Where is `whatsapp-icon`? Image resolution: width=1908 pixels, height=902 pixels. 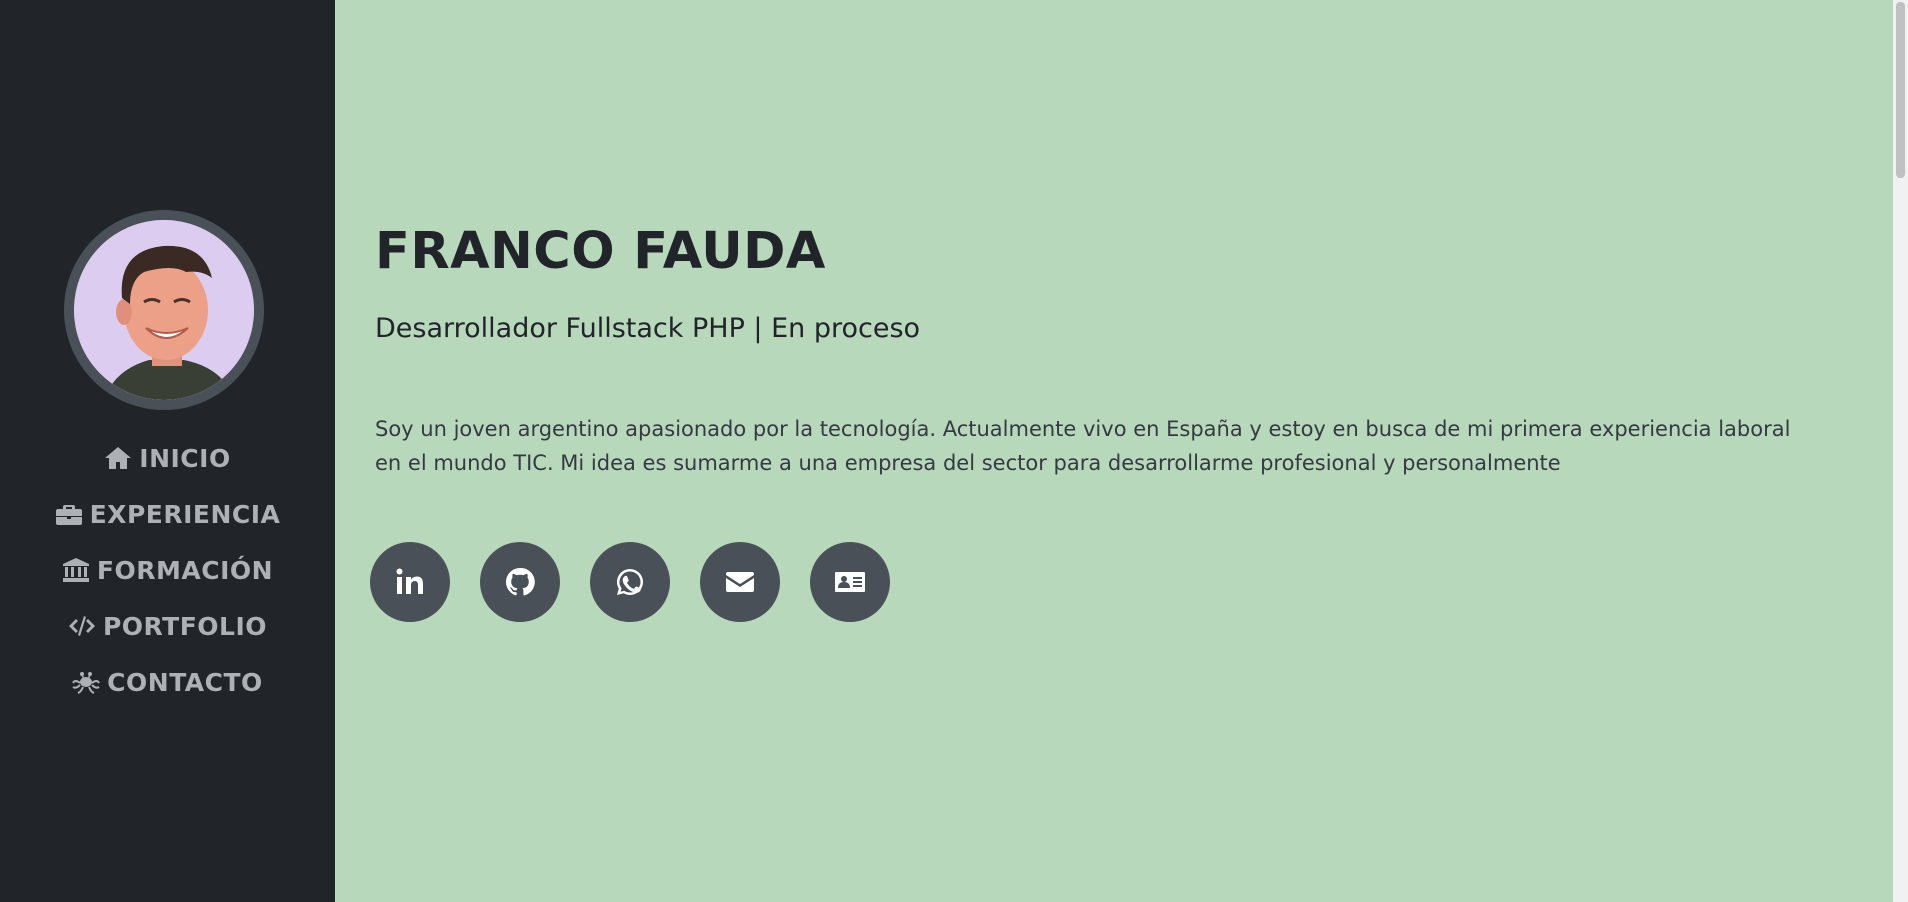 whatsapp-icon is located at coordinates (630, 582).